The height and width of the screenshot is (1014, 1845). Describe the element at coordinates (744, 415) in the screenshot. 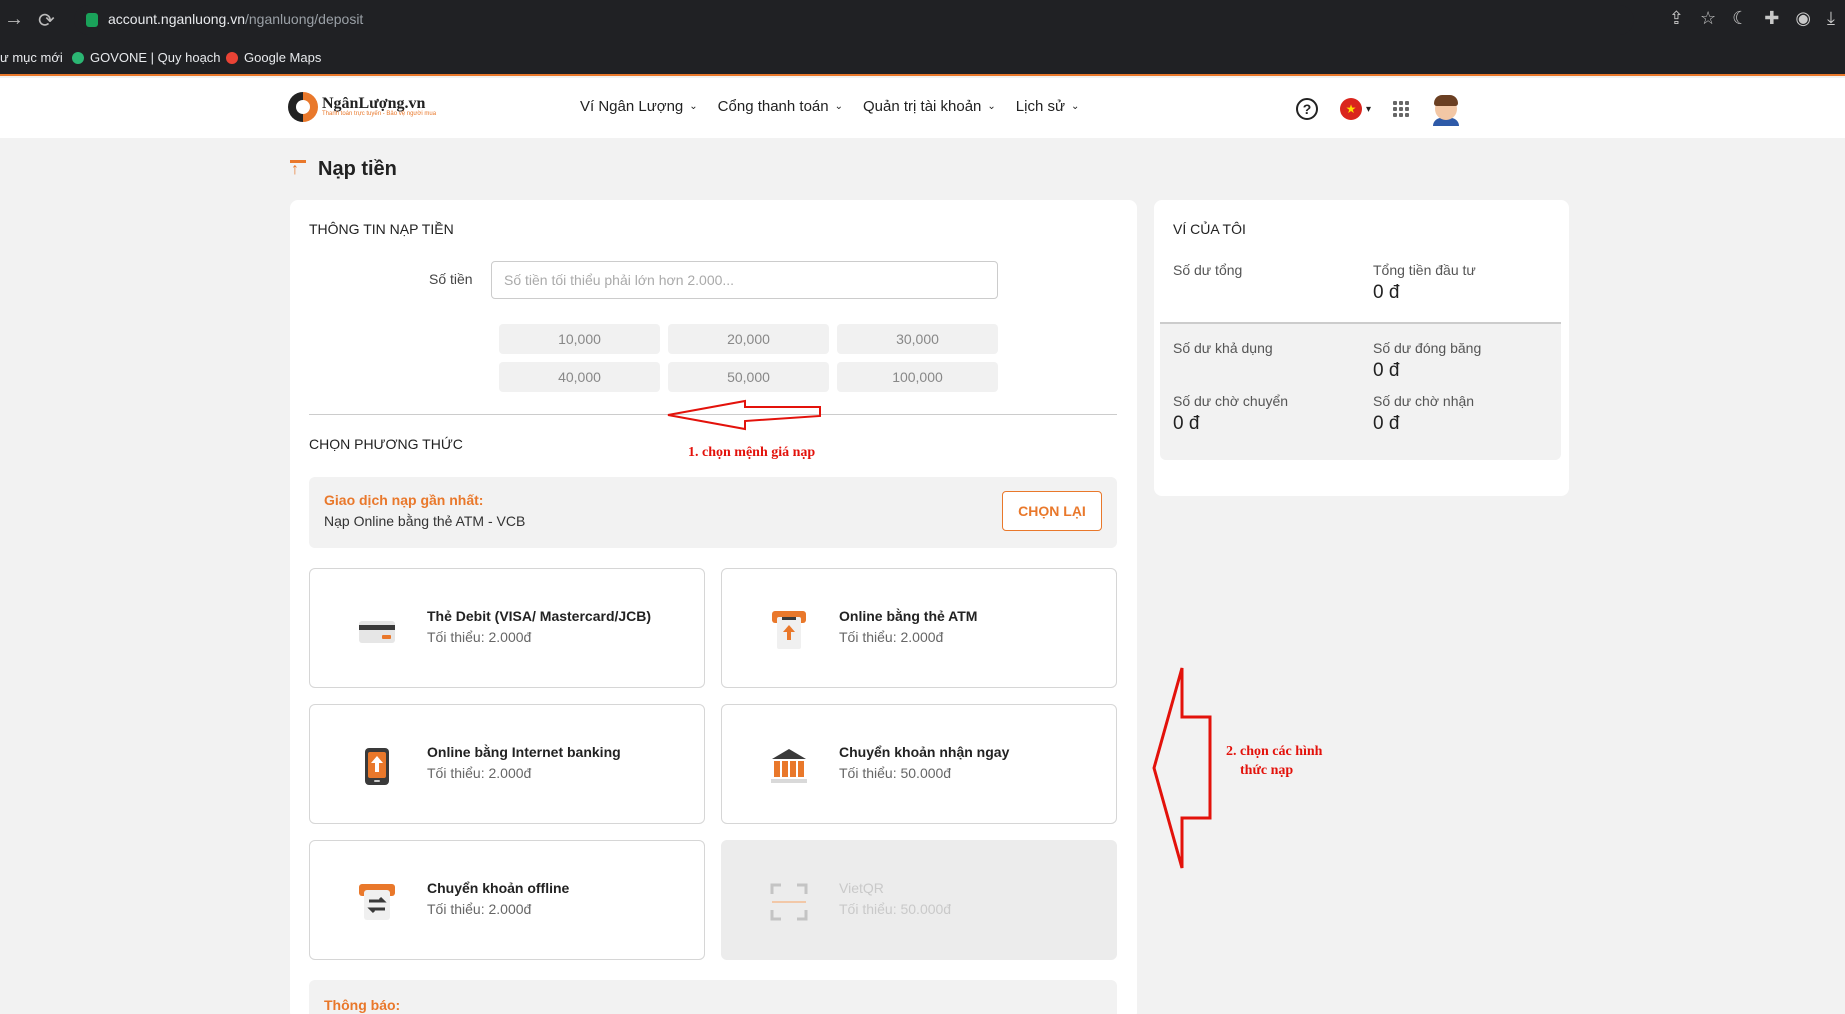

I see `annotation-arrow-up` at that location.